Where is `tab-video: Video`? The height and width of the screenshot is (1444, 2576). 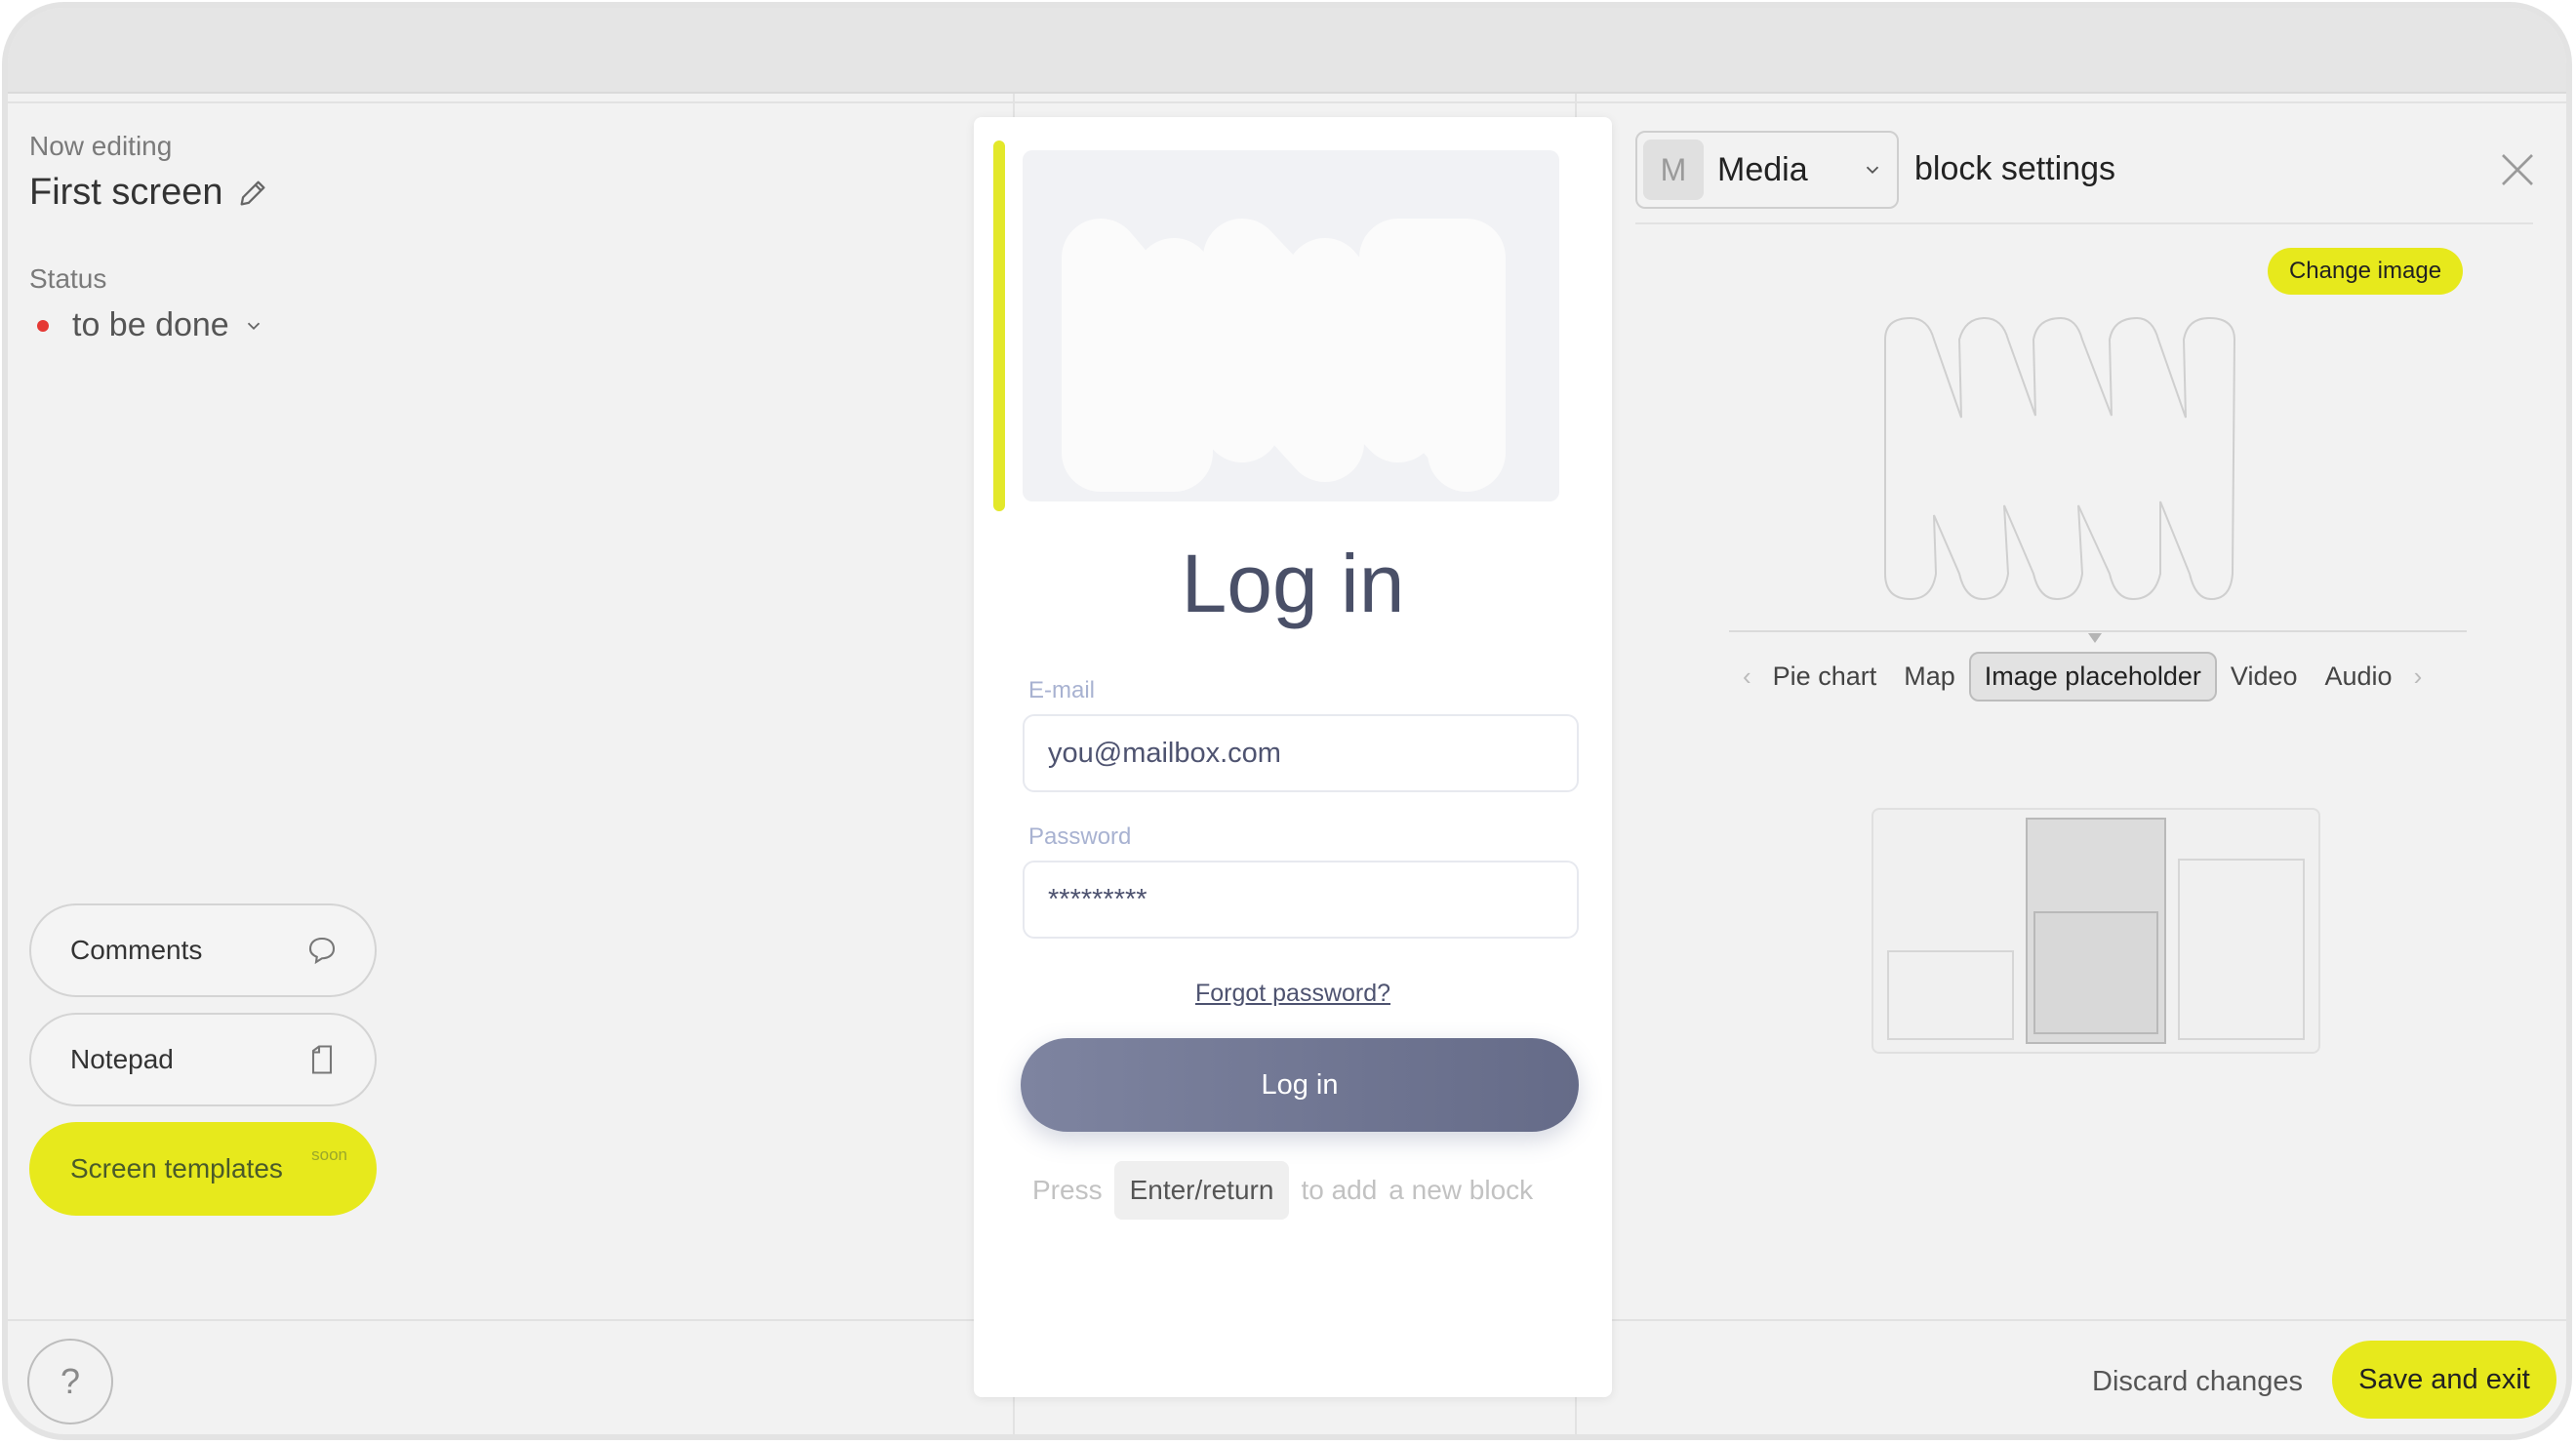
tab-video: Video is located at coordinates (2264, 677).